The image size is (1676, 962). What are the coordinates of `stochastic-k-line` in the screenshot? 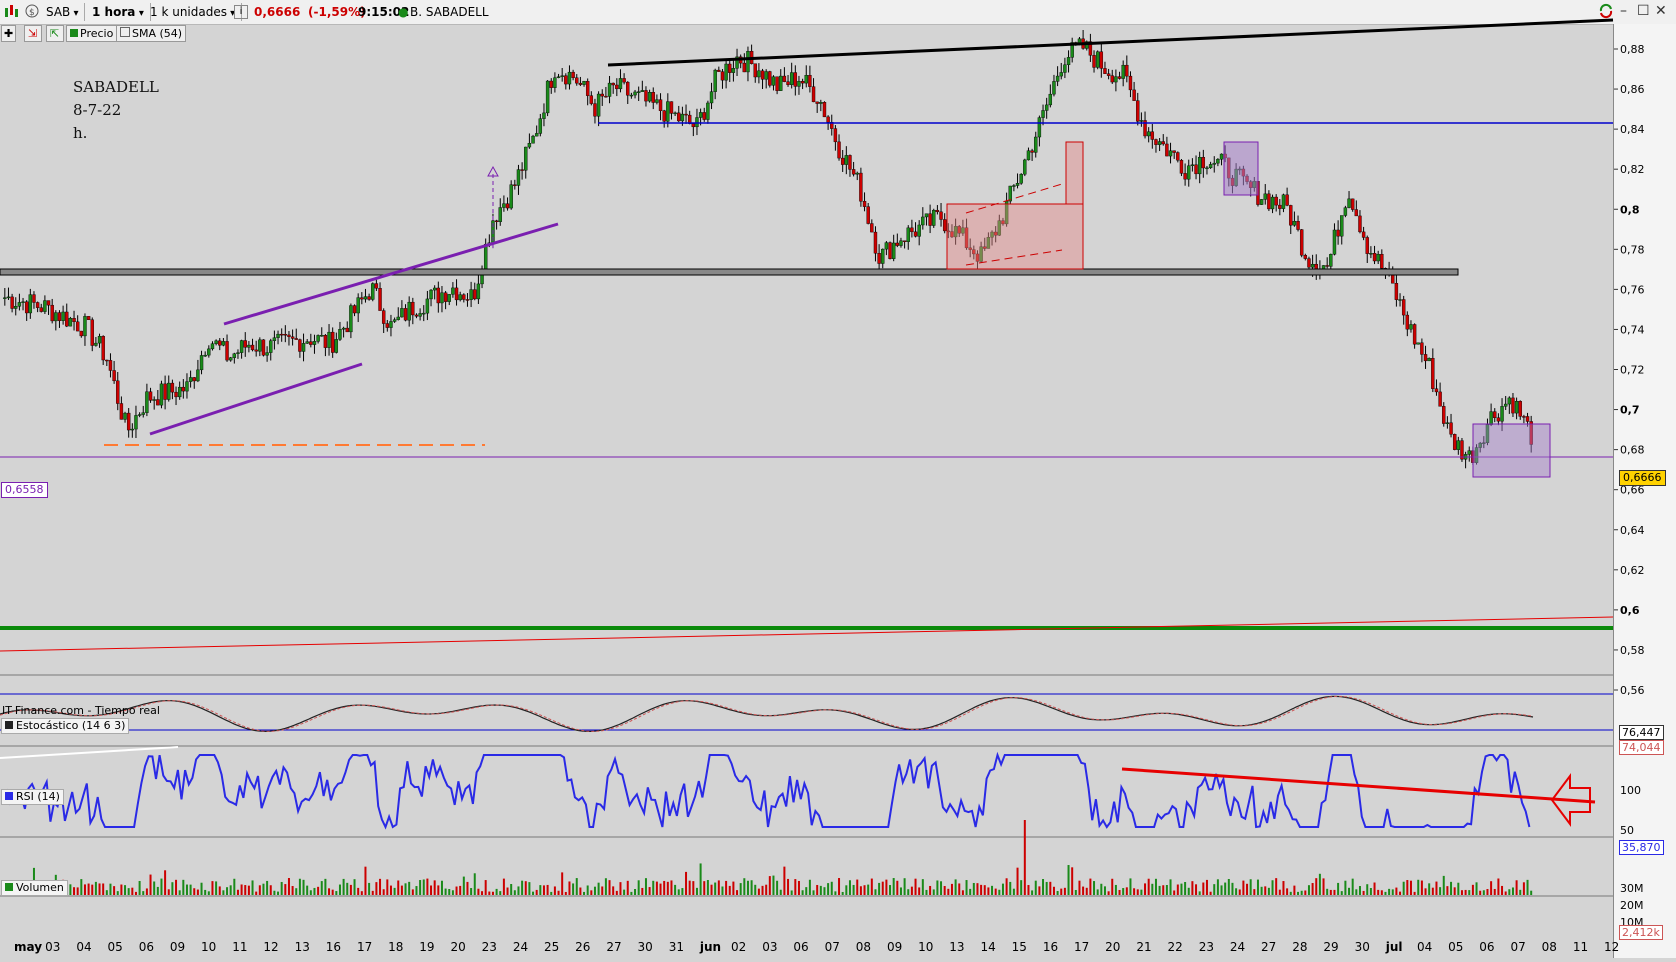 It's located at (767, 713).